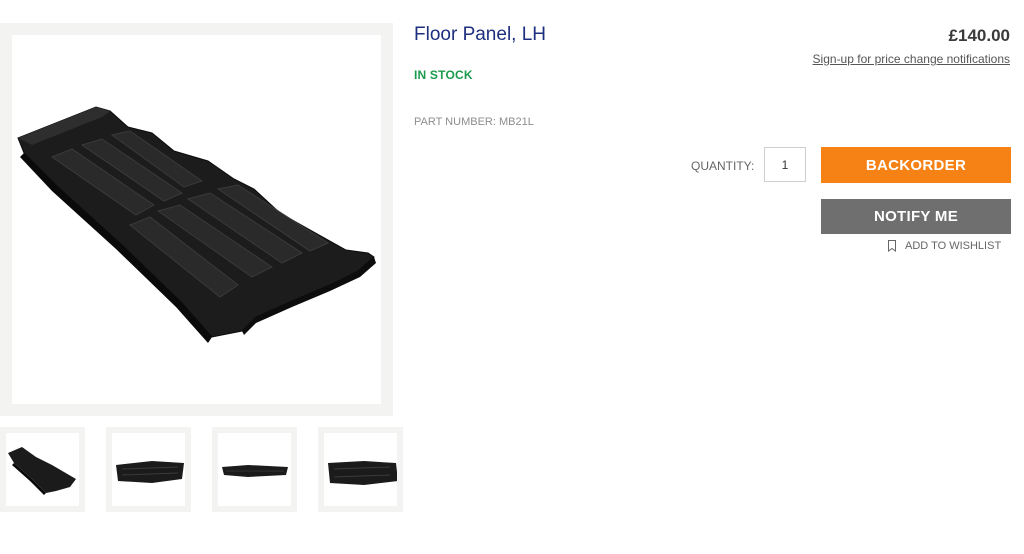 The image size is (1024, 554). Describe the element at coordinates (202, 469) in the screenshot. I see `thumbnail-strip` at that location.